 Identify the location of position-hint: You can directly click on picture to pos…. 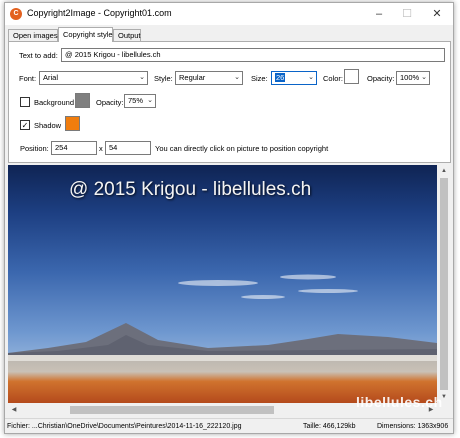
(242, 148).